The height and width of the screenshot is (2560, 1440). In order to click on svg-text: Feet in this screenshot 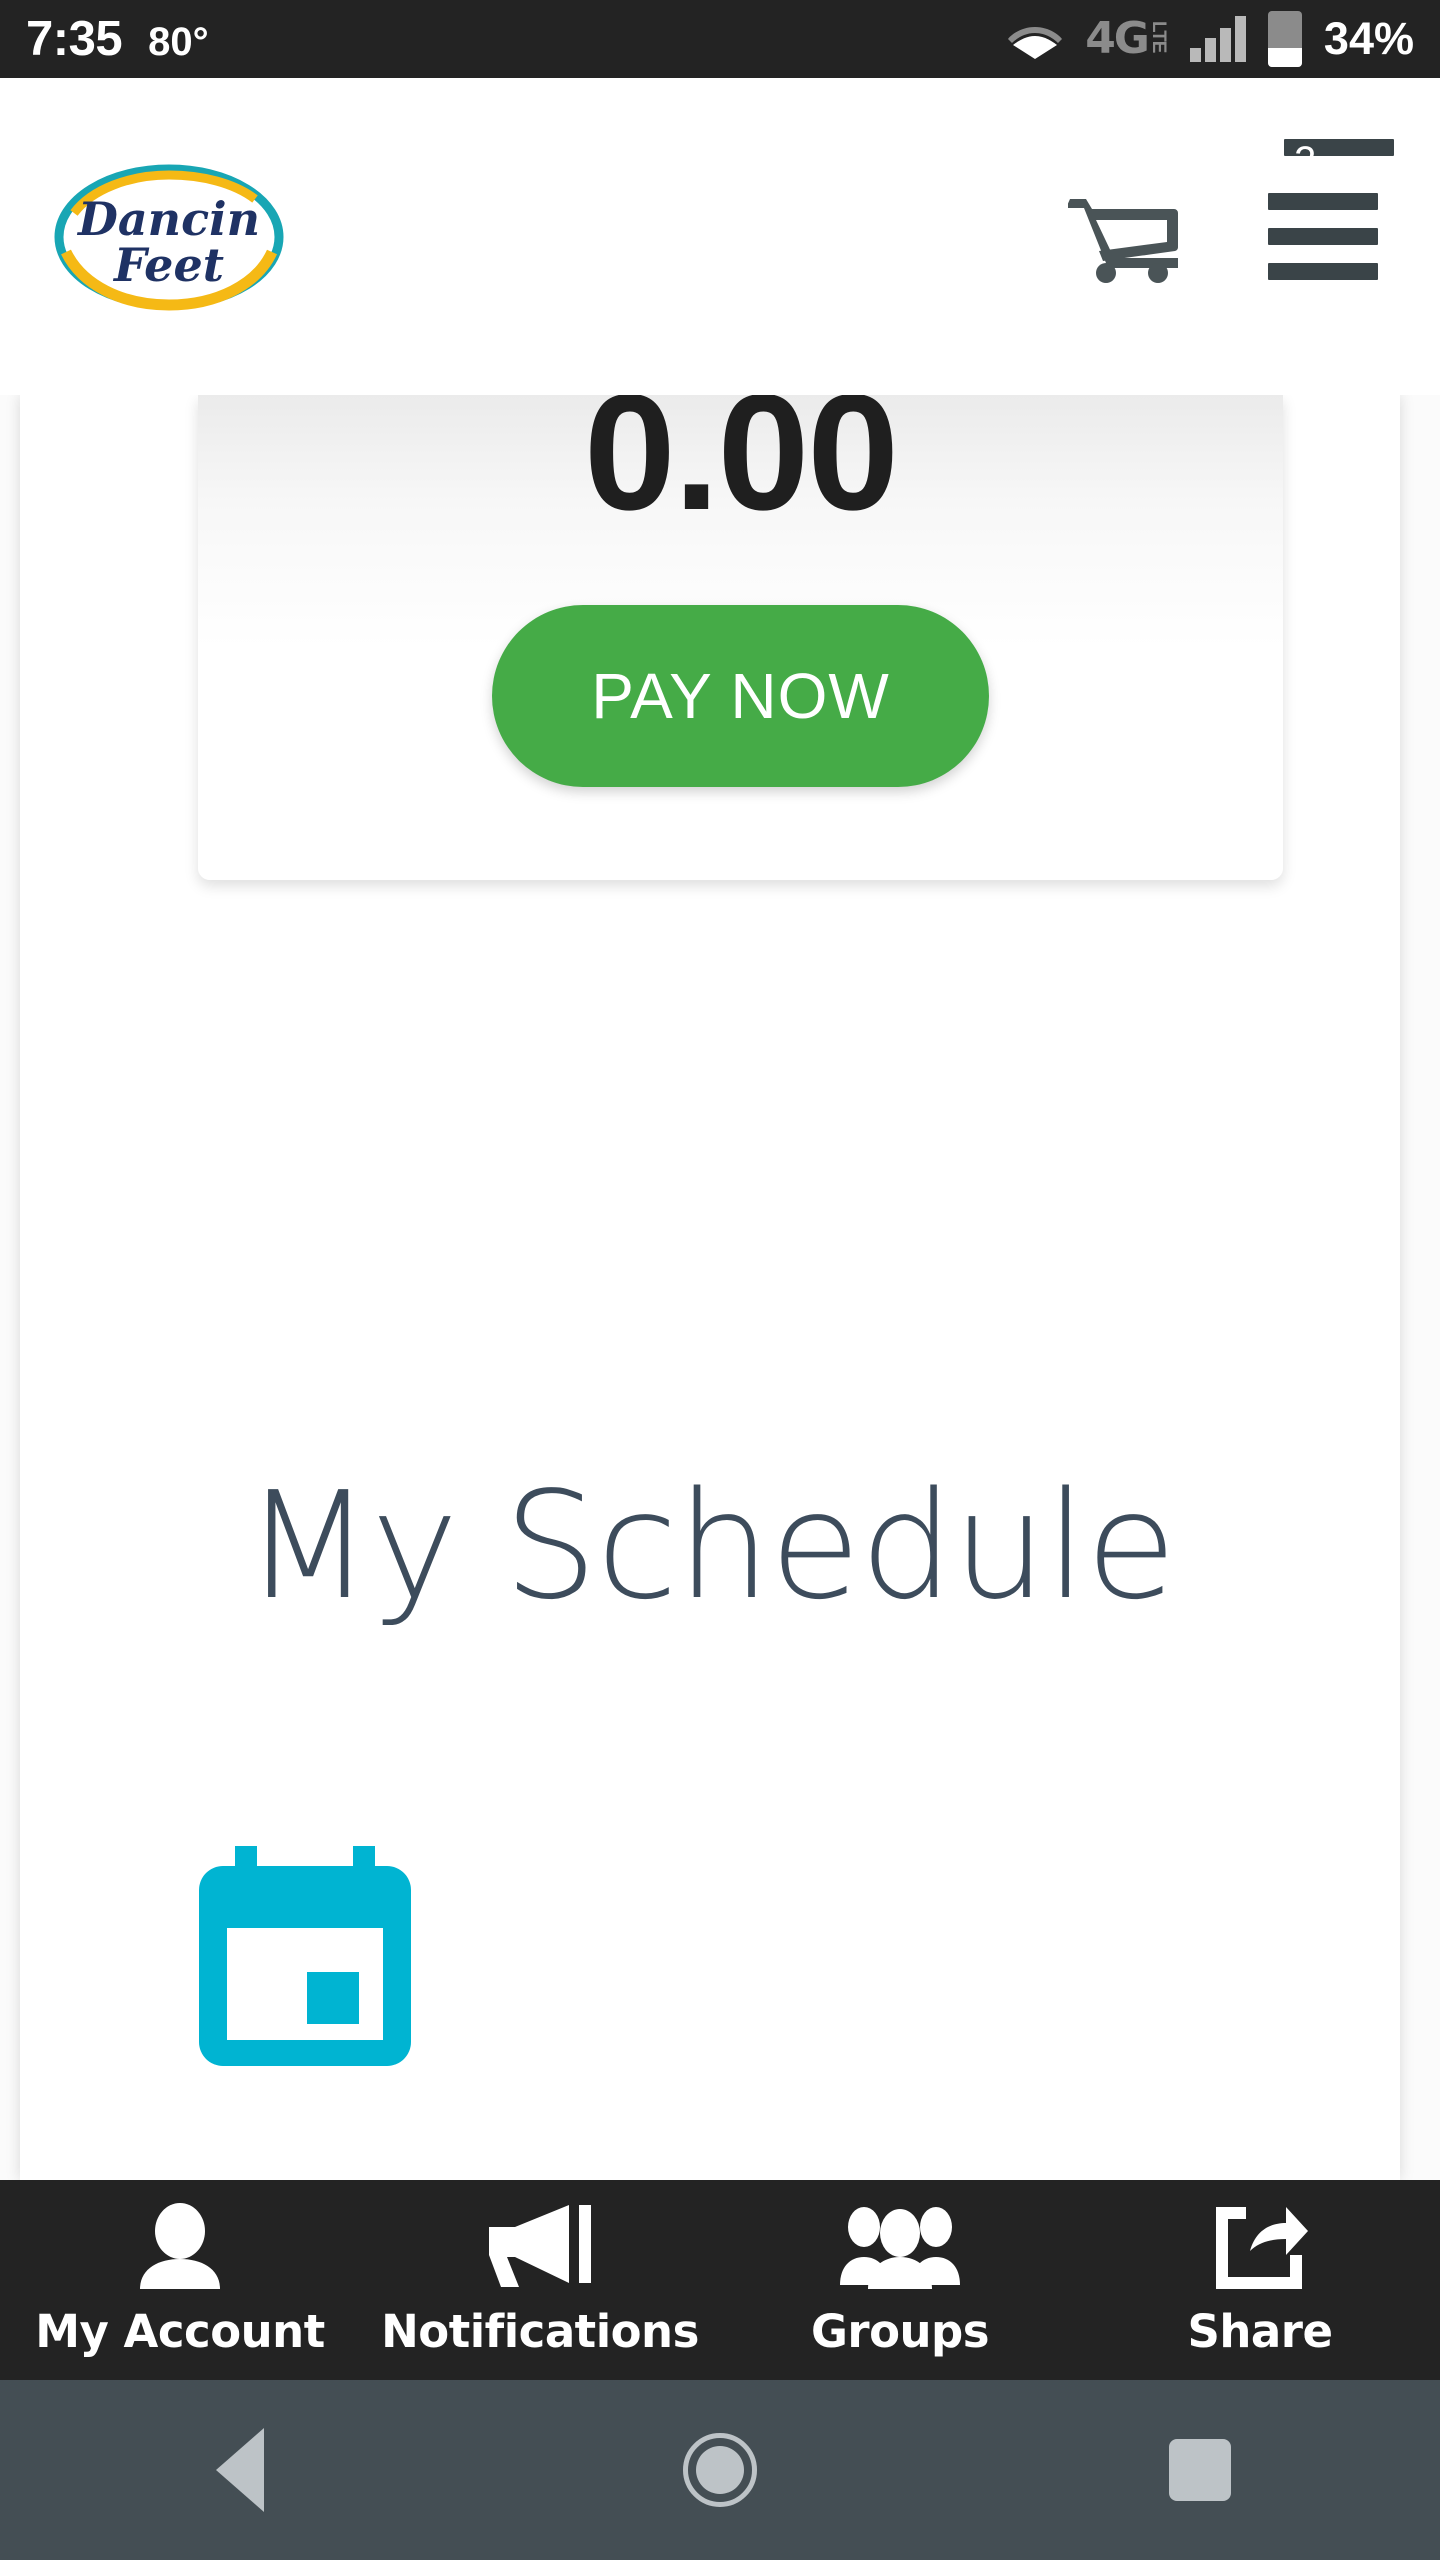, I will do `click(168, 265)`.